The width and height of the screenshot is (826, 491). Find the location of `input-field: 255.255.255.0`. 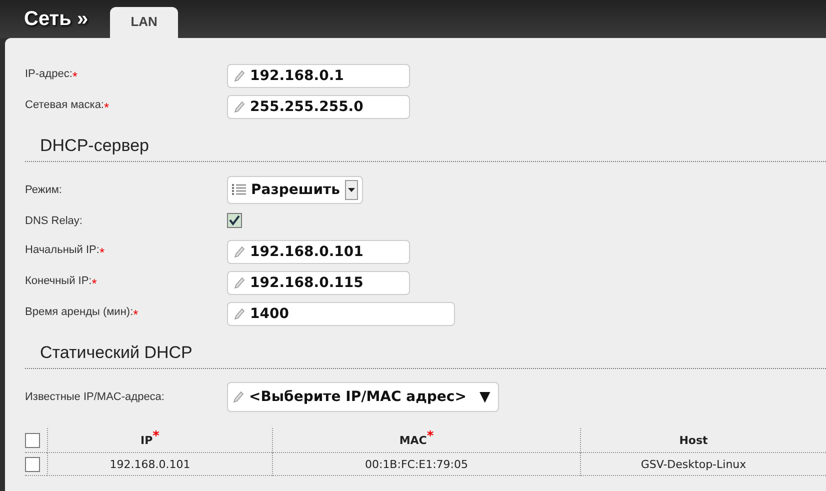

input-field: 255.255.255.0 is located at coordinates (318, 106).